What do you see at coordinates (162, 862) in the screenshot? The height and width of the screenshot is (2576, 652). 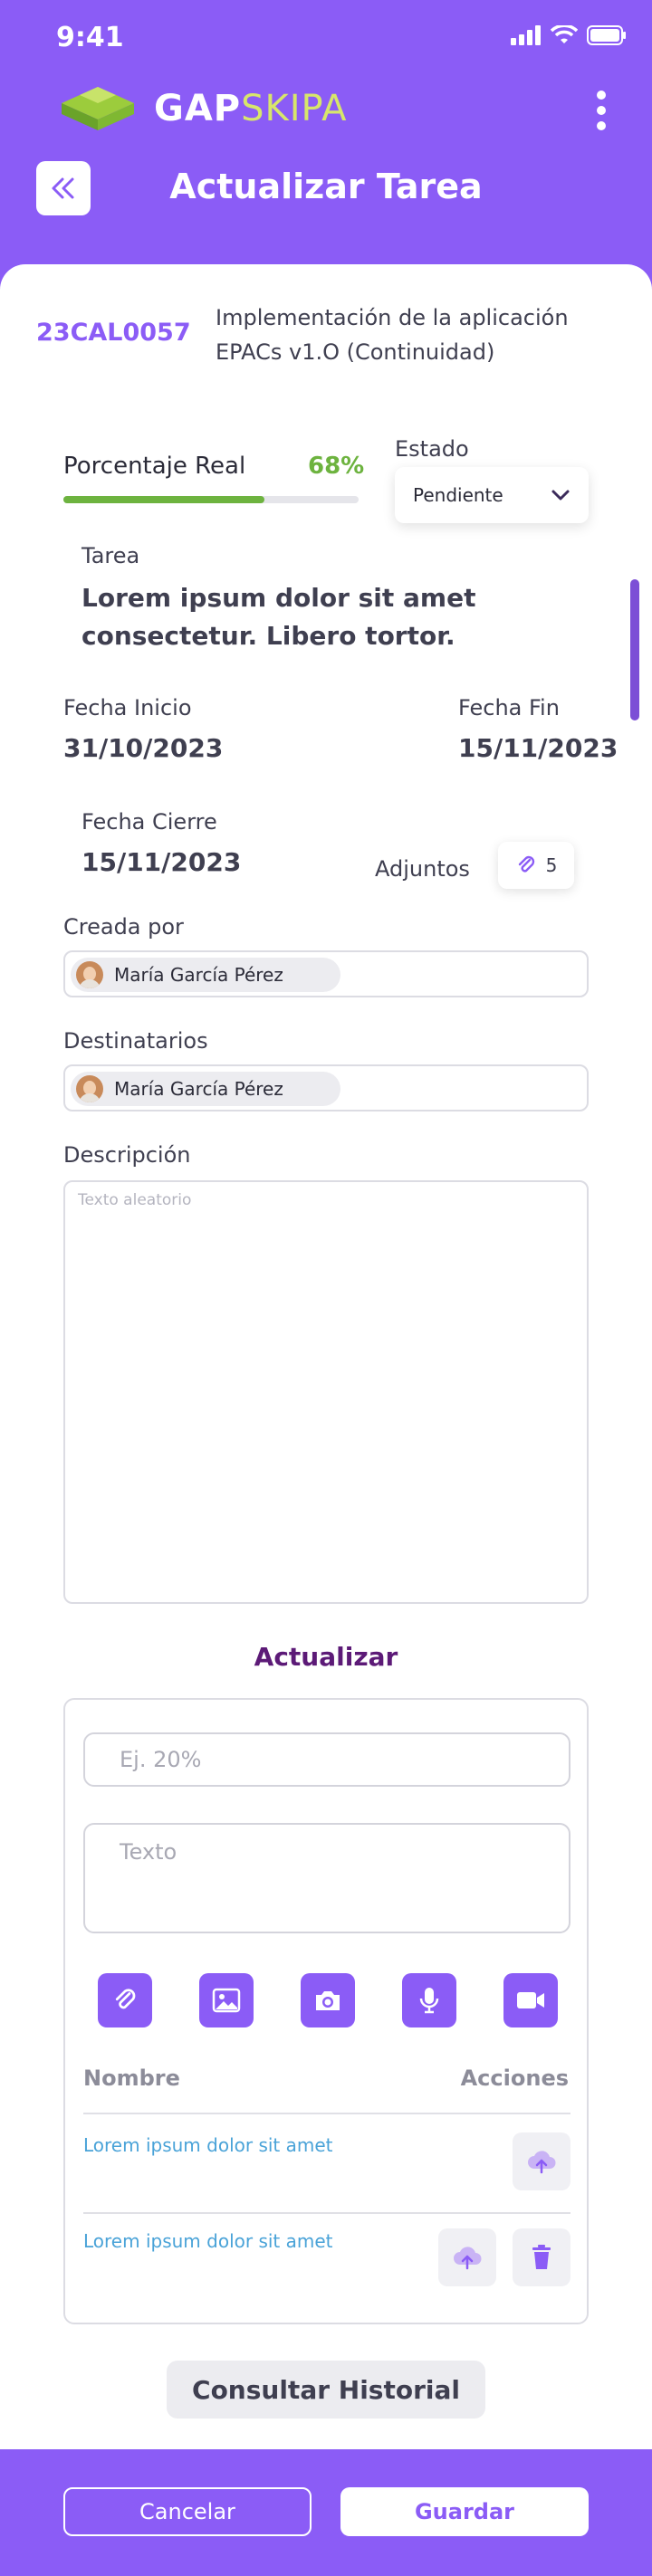 I see `fecha-cierre-value: 15/11/2023` at bounding box center [162, 862].